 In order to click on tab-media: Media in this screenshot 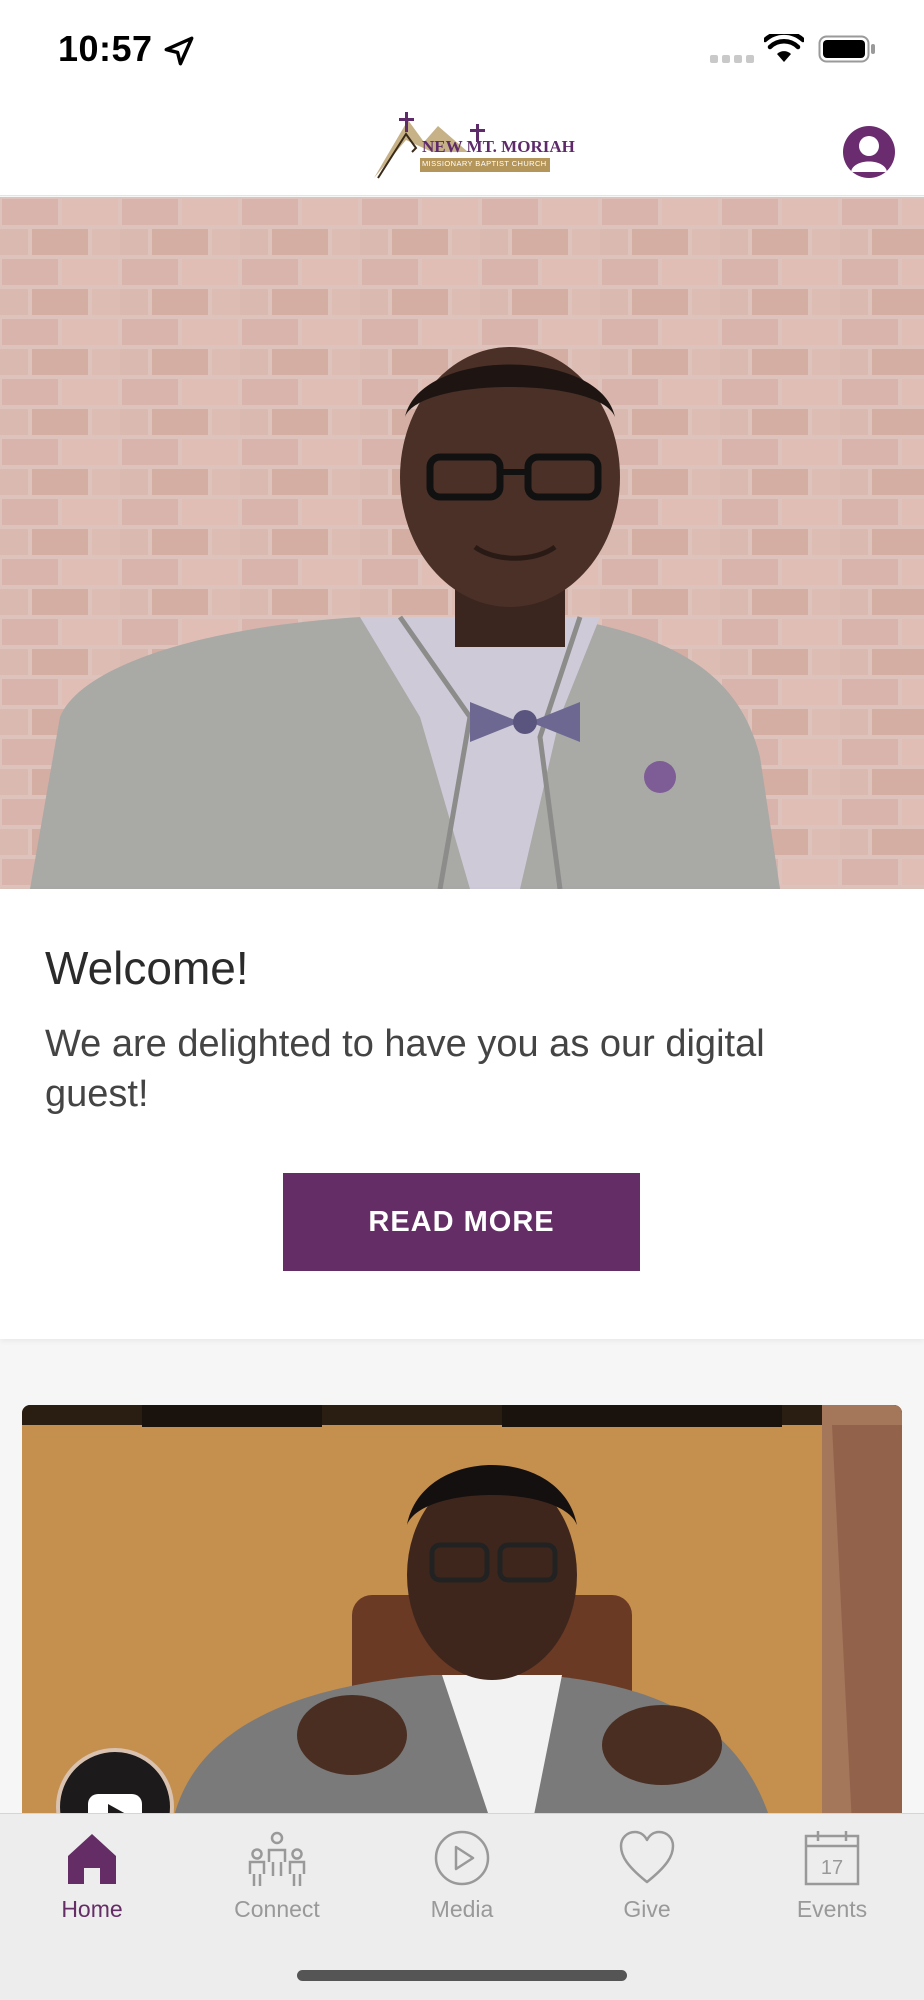, I will do `click(462, 1874)`.